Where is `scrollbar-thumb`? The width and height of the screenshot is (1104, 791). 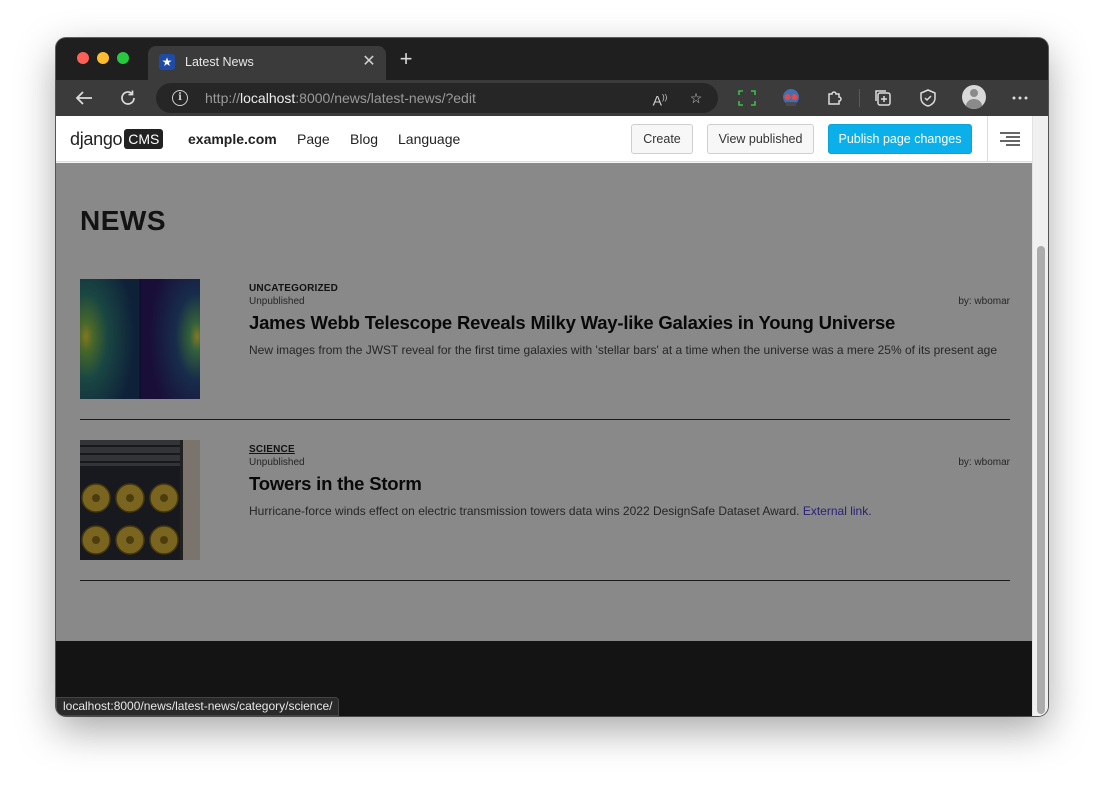 scrollbar-thumb is located at coordinates (1041, 480).